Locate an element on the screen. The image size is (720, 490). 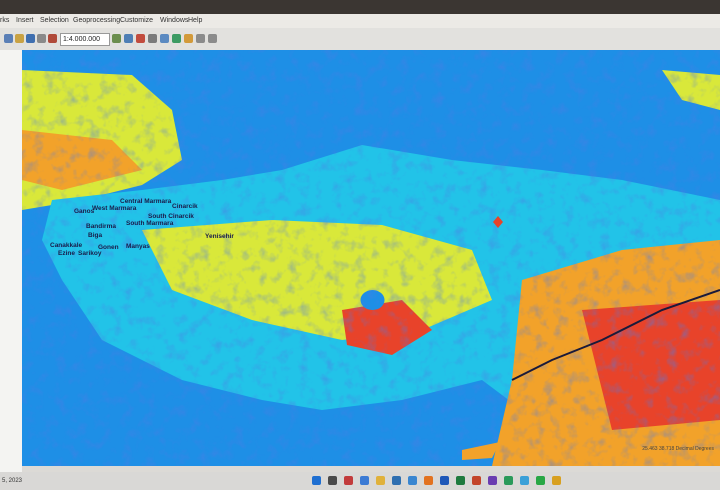
map-label-biga: Biga is located at coordinates (95, 235).